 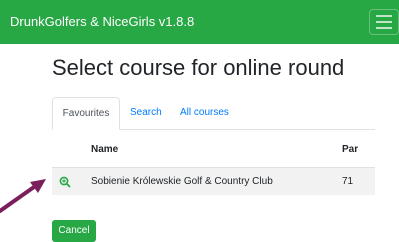 What do you see at coordinates (102, 21) in the screenshot?
I see `brand-title: DrunkGolfers & NiceGirls v1.8.8` at bounding box center [102, 21].